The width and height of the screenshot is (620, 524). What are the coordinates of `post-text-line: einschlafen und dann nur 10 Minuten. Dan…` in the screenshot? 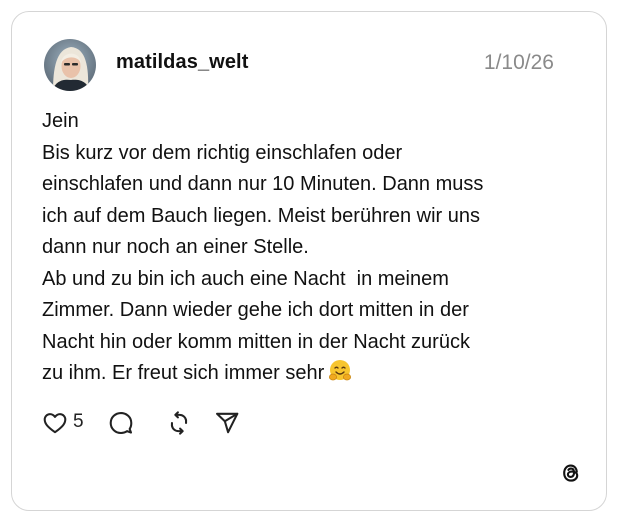 It's located at (263, 184).